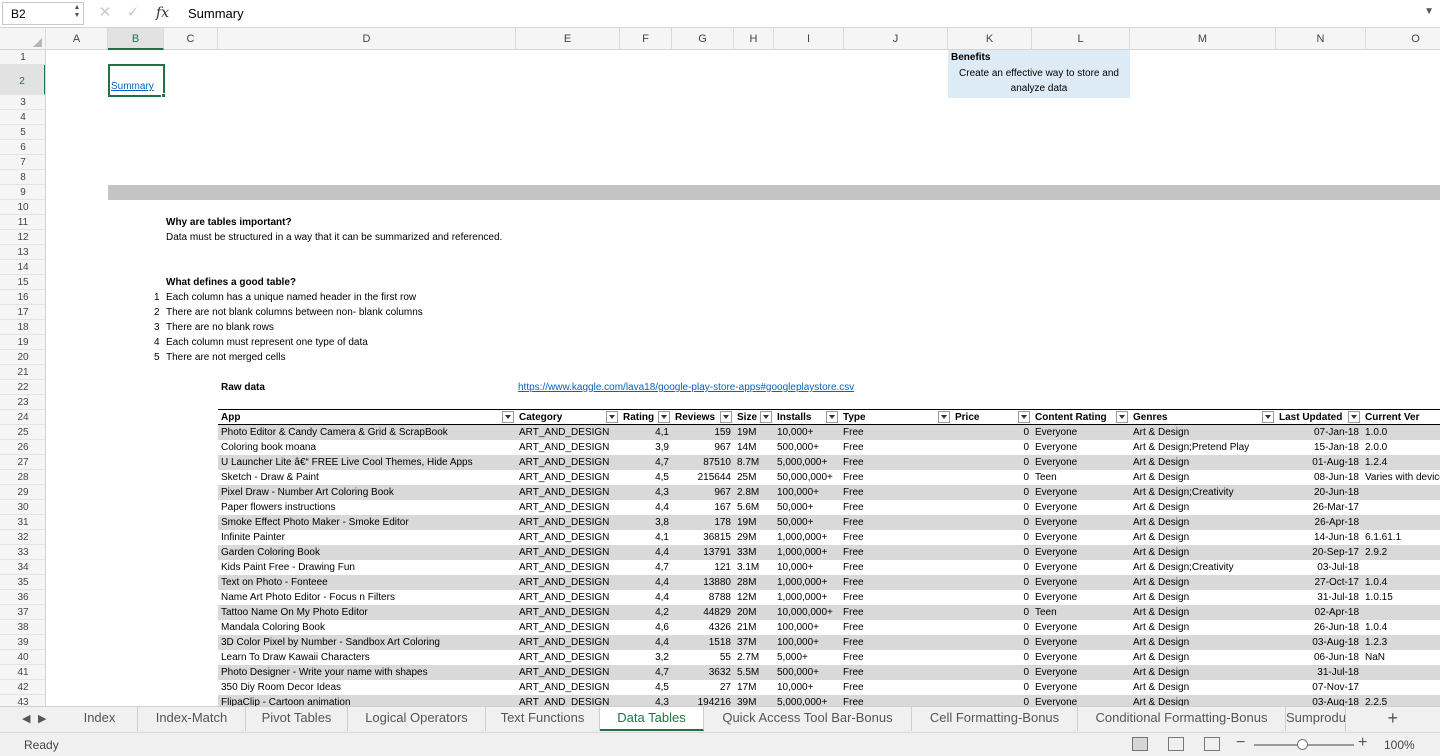 Image resolution: width=1440 pixels, height=756 pixels. What do you see at coordinates (703, 700) in the screenshot?
I see `table-cell: 194216` at bounding box center [703, 700].